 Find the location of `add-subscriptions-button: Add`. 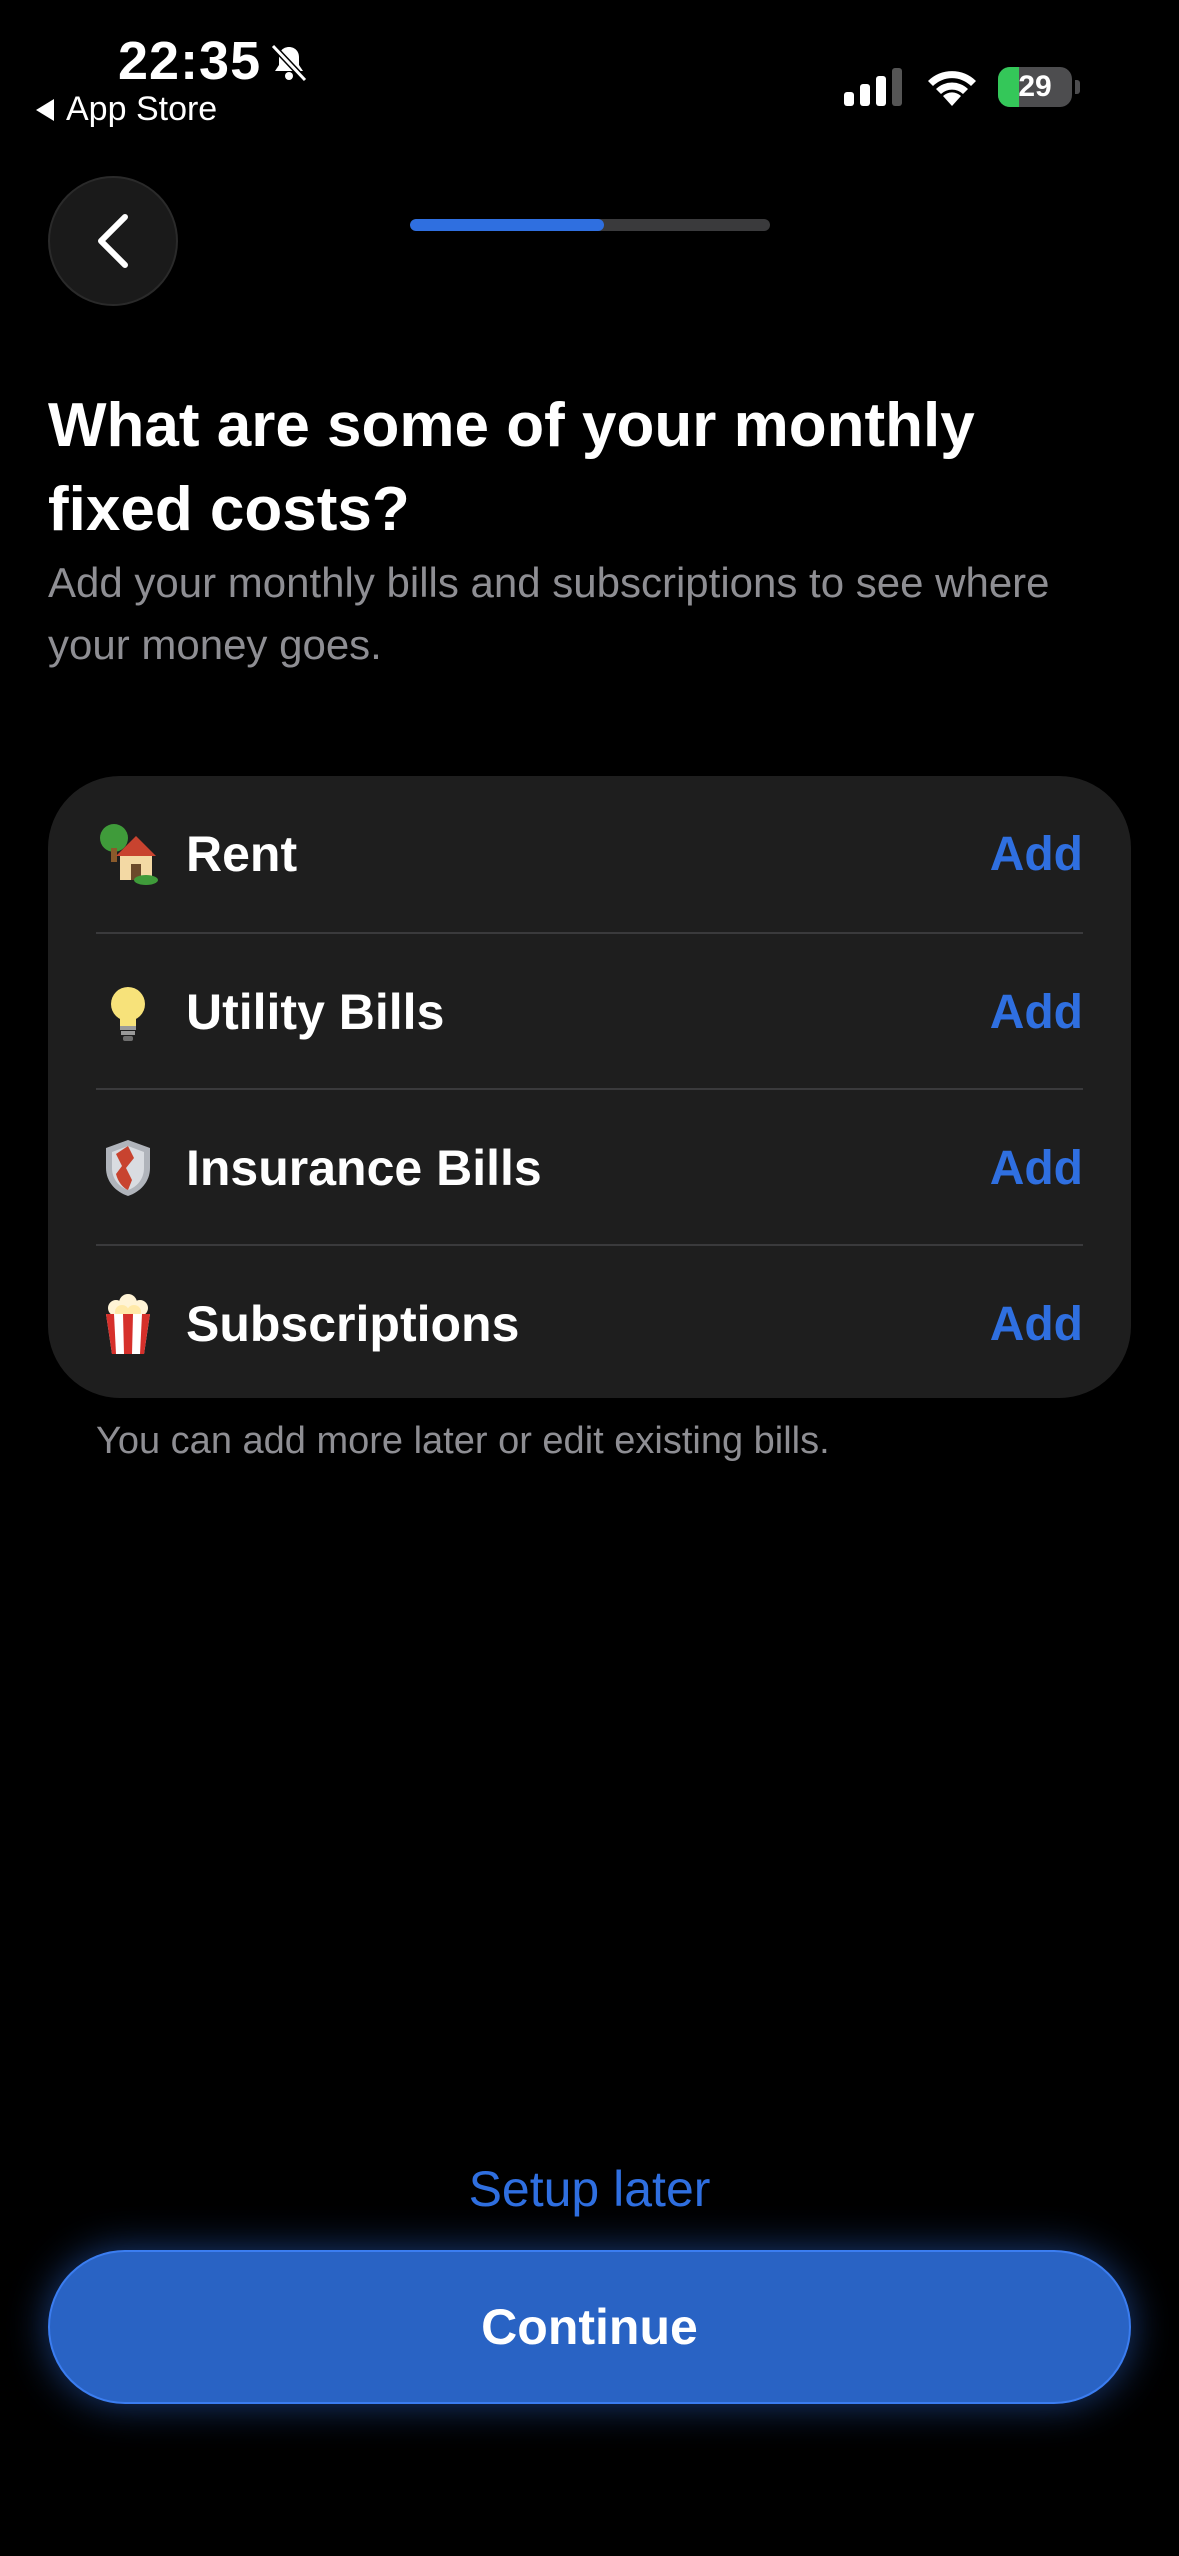

add-subscriptions-button: Add is located at coordinates (1036, 1324).